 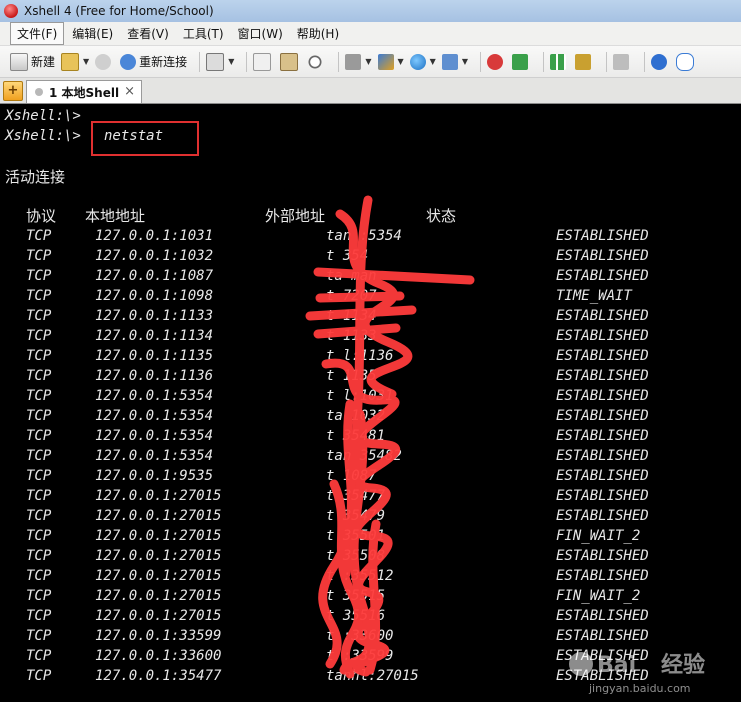 I want to click on layout-icon, so click(x=557, y=61).